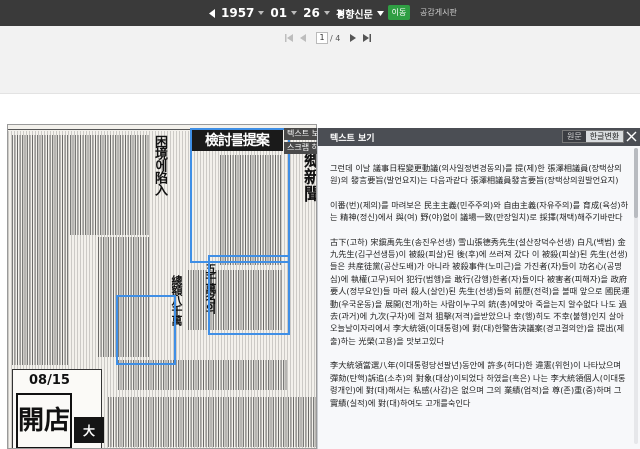 The image size is (640, 449). I want to click on next-page-icon, so click(353, 38).